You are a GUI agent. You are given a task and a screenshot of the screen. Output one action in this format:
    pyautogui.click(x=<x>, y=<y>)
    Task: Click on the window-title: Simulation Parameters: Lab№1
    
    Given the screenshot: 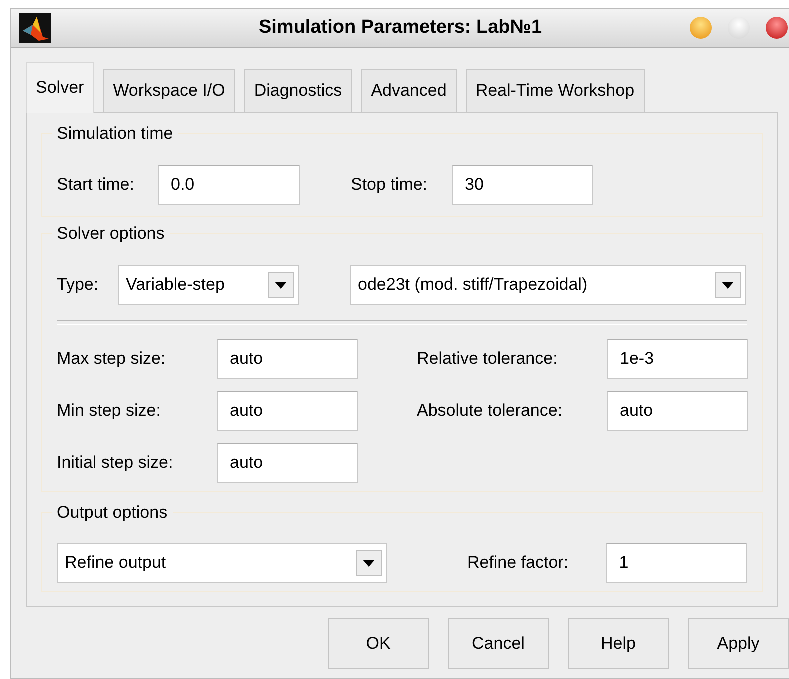 What is the action you would take?
    pyautogui.click(x=401, y=28)
    